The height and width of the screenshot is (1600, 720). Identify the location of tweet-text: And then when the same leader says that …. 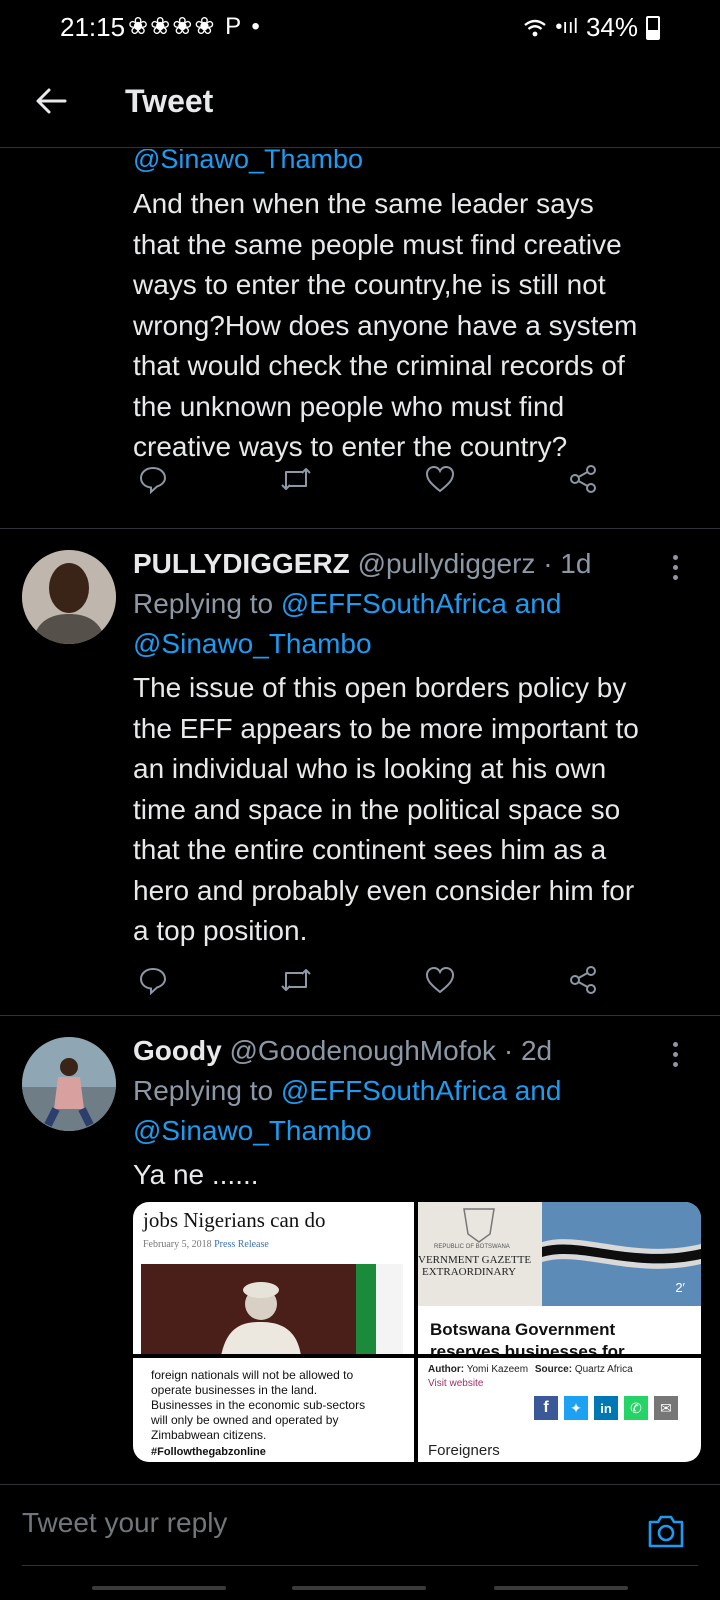
(385, 325).